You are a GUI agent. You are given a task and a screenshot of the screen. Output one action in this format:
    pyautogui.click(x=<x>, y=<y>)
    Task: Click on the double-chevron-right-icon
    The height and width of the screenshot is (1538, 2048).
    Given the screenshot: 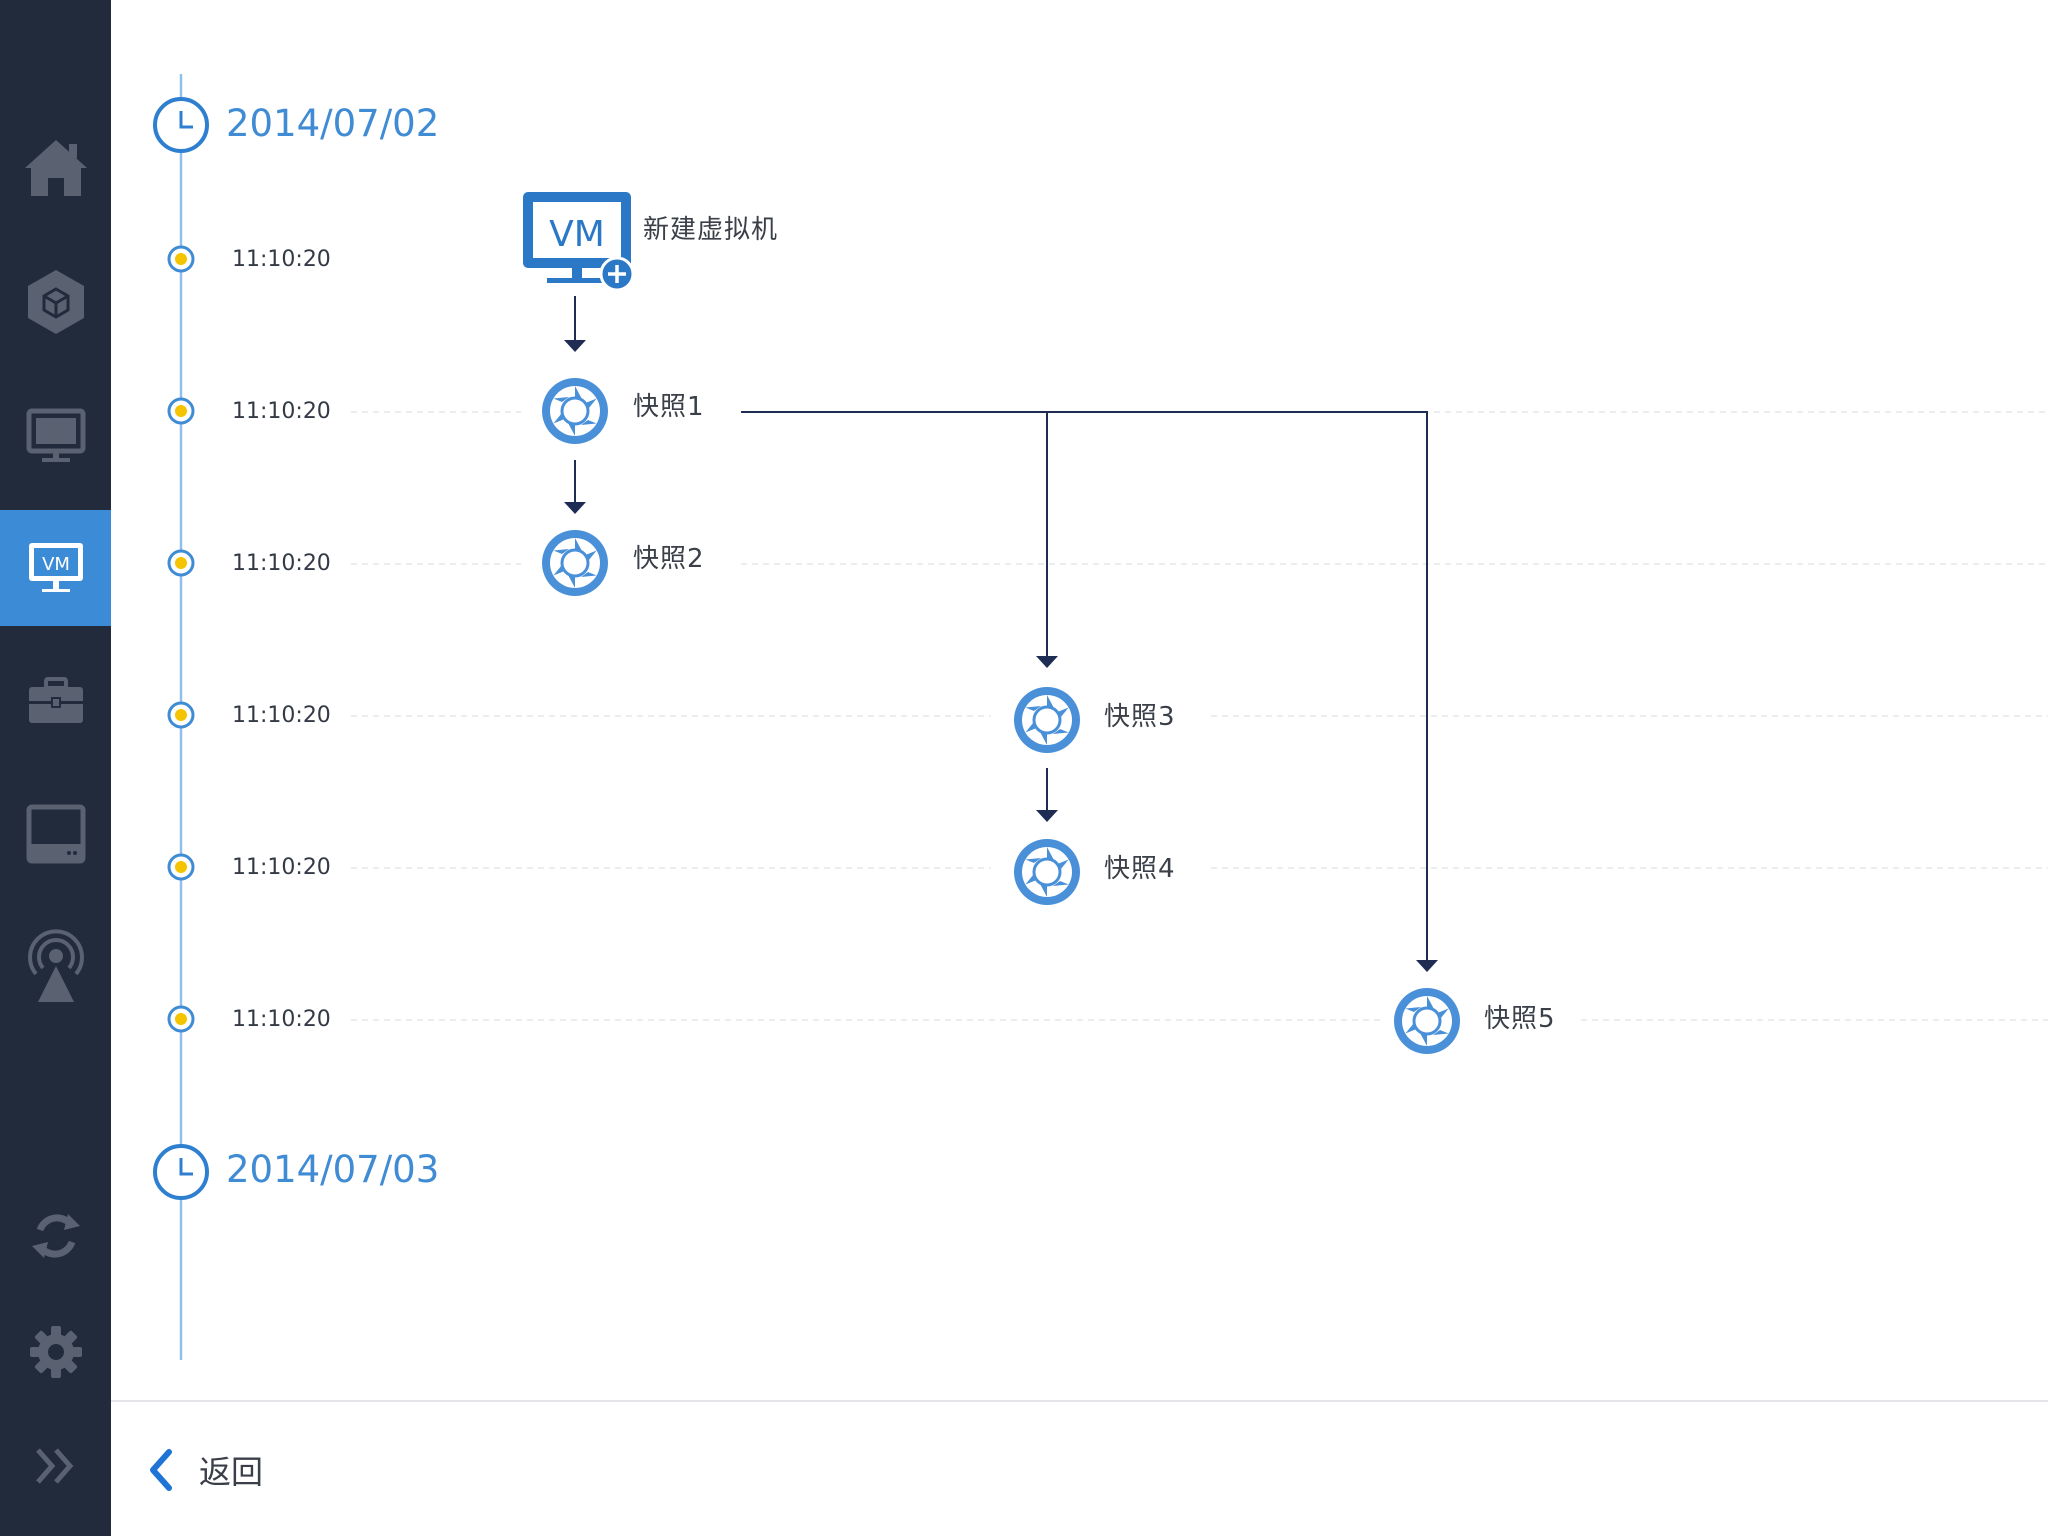 What is the action you would take?
    pyautogui.click(x=54, y=1466)
    